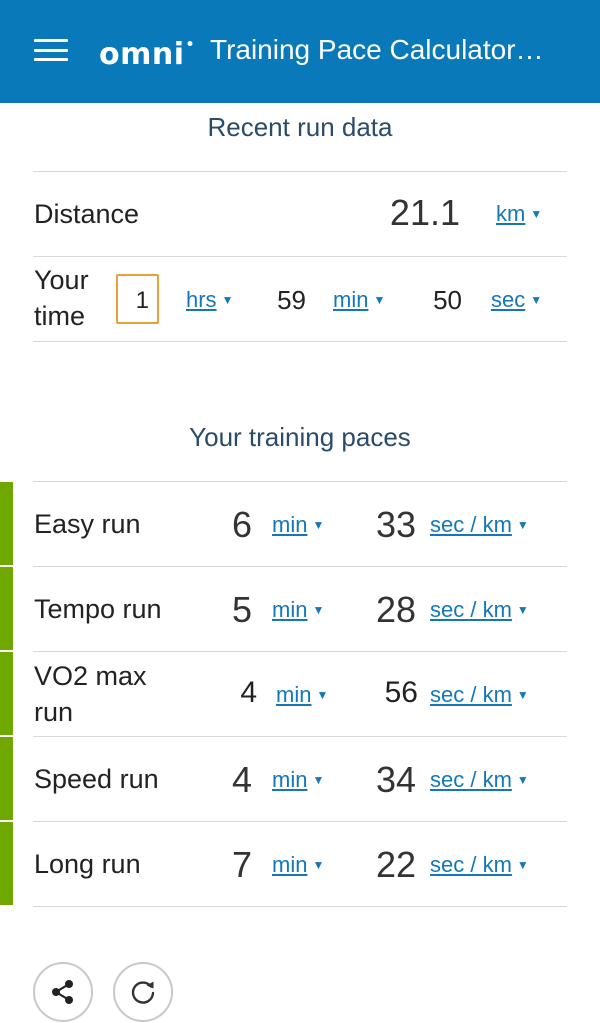 This screenshot has width=600, height=1023. I want to click on distance-label: Distance, so click(87, 214).